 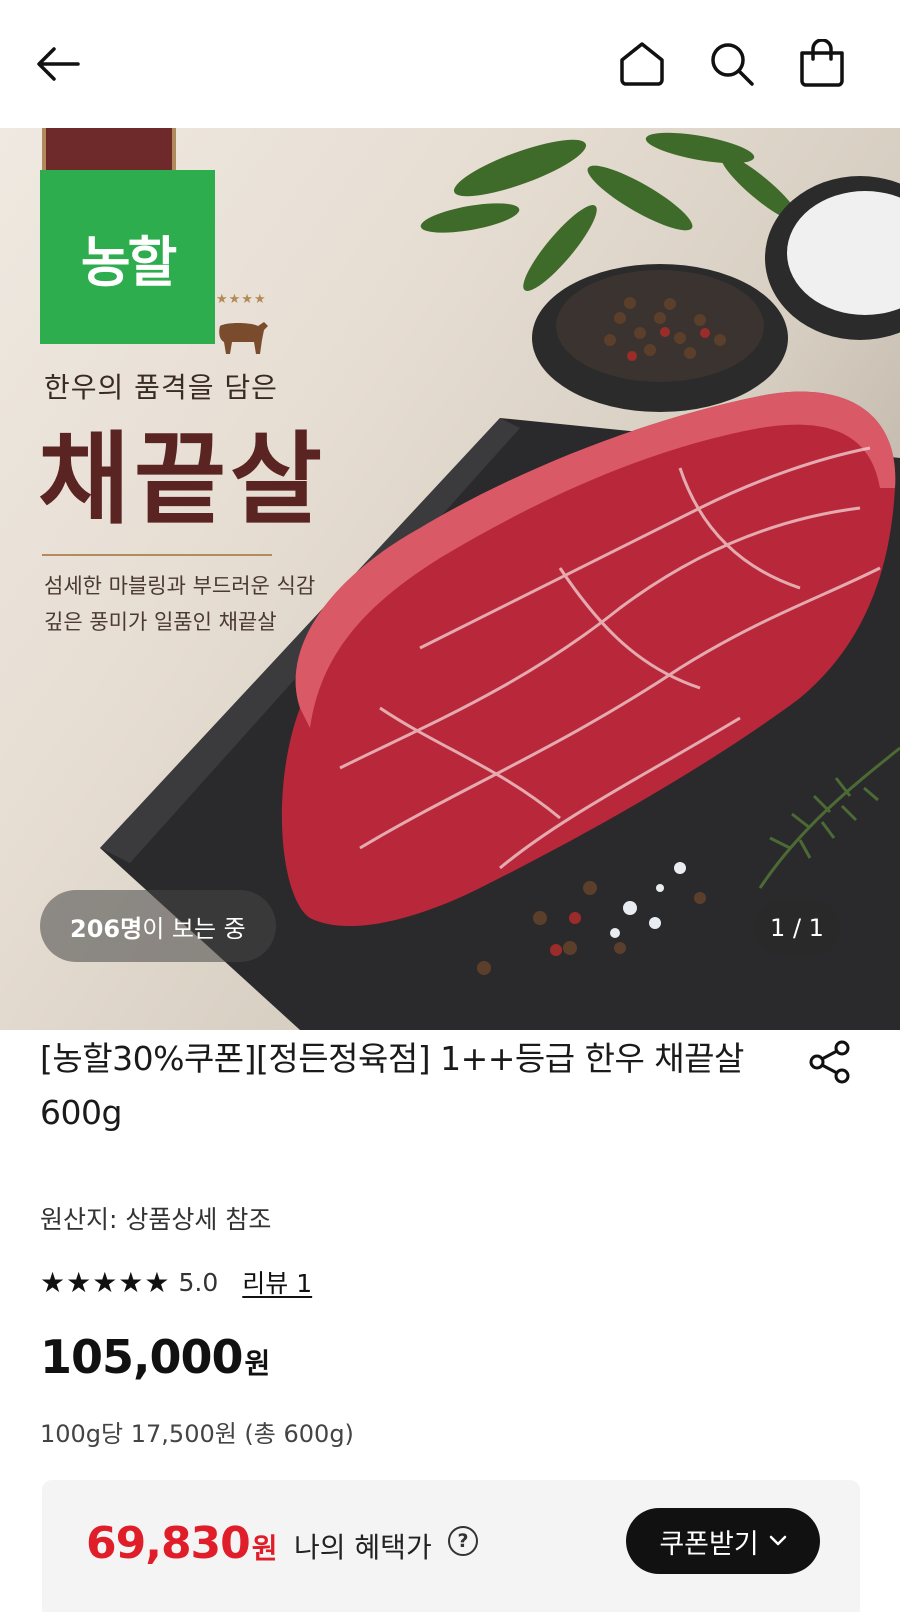 I want to click on coupon-button-label: 쿠폰받기, so click(x=709, y=1544).